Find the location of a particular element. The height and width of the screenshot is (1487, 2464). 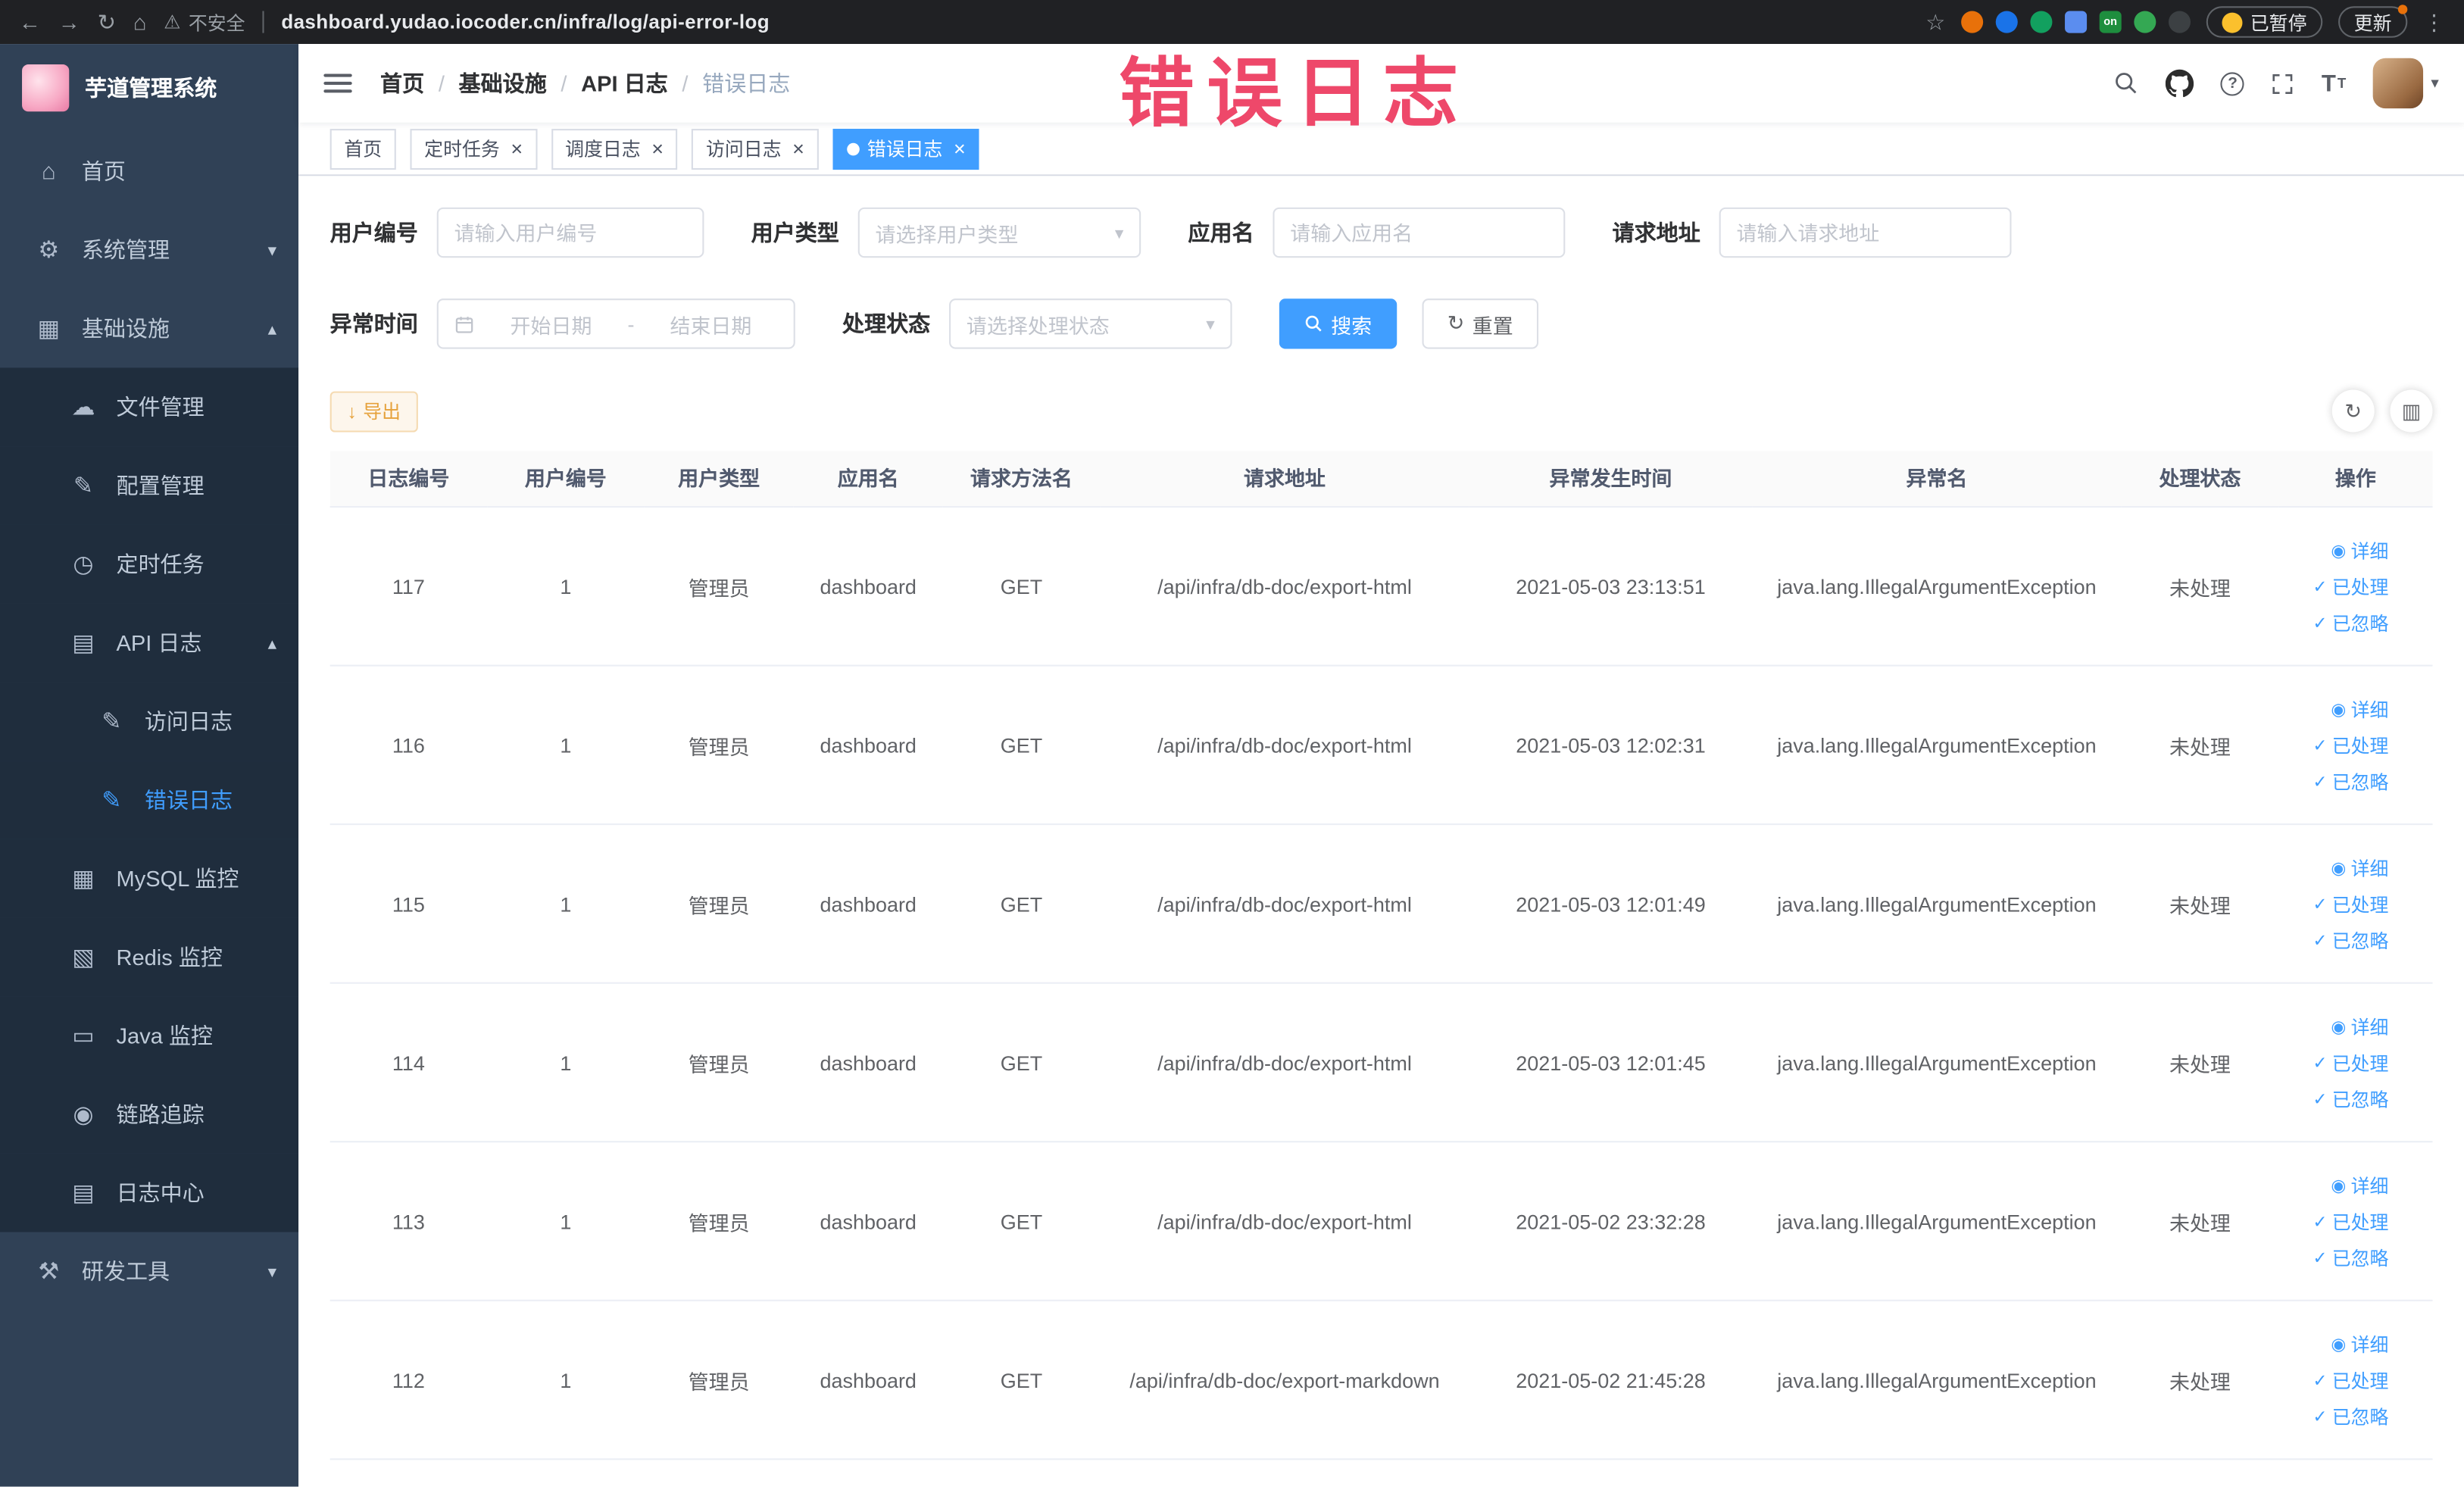

reload-icon: ↻ is located at coordinates (107, 22).